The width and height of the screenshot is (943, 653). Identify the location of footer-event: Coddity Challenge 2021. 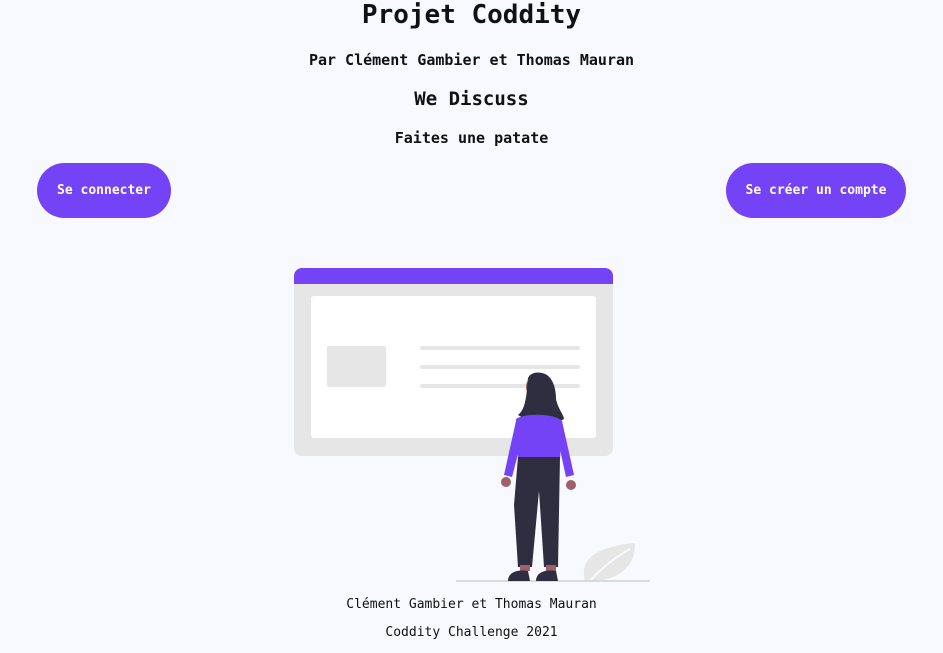
(471, 632).